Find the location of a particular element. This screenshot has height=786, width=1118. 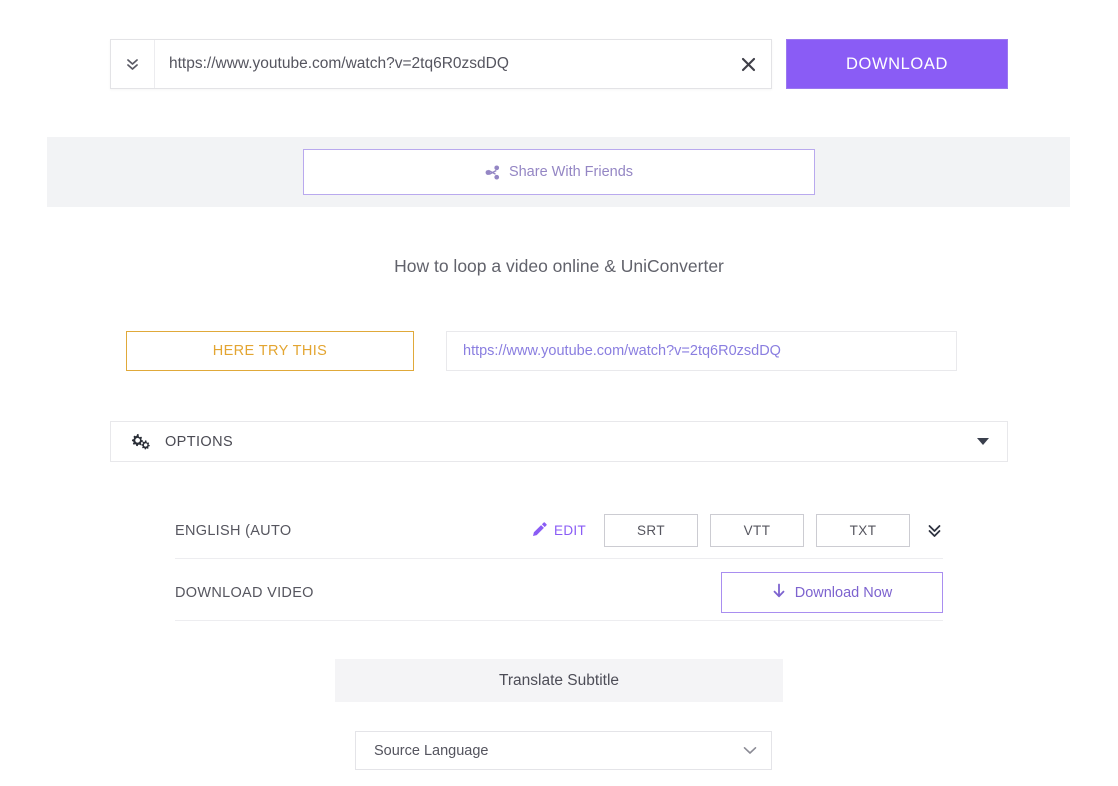

share-icon is located at coordinates (492, 172).